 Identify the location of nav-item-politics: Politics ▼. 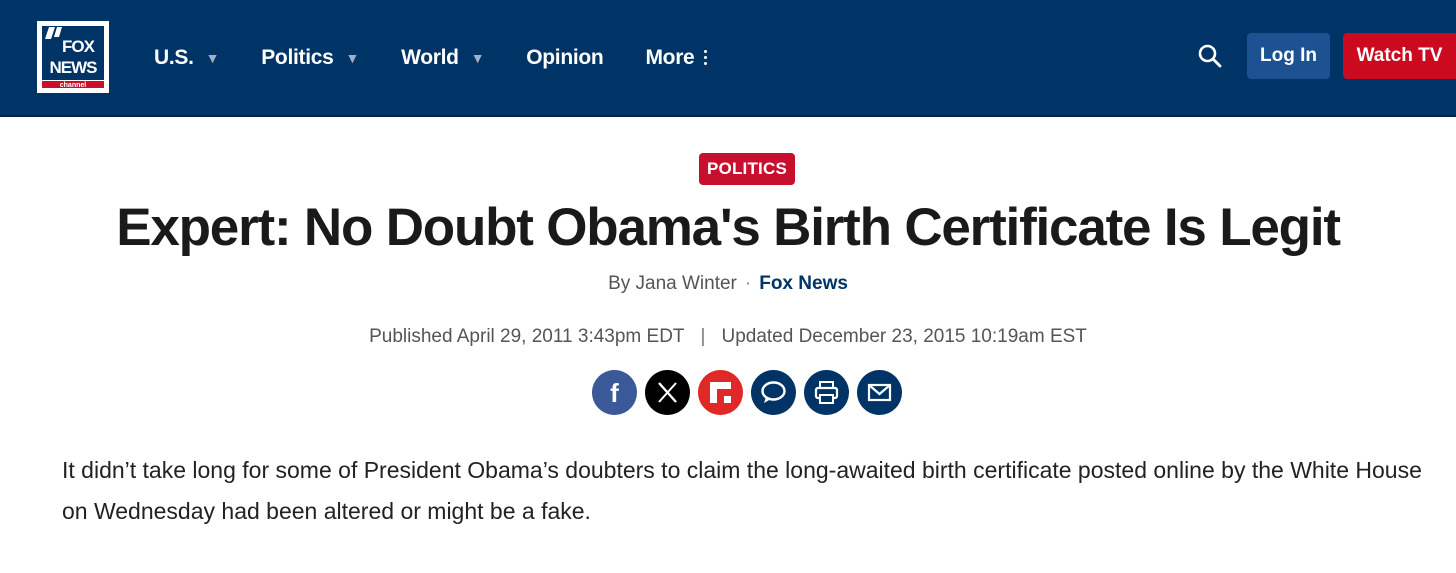
(310, 58).